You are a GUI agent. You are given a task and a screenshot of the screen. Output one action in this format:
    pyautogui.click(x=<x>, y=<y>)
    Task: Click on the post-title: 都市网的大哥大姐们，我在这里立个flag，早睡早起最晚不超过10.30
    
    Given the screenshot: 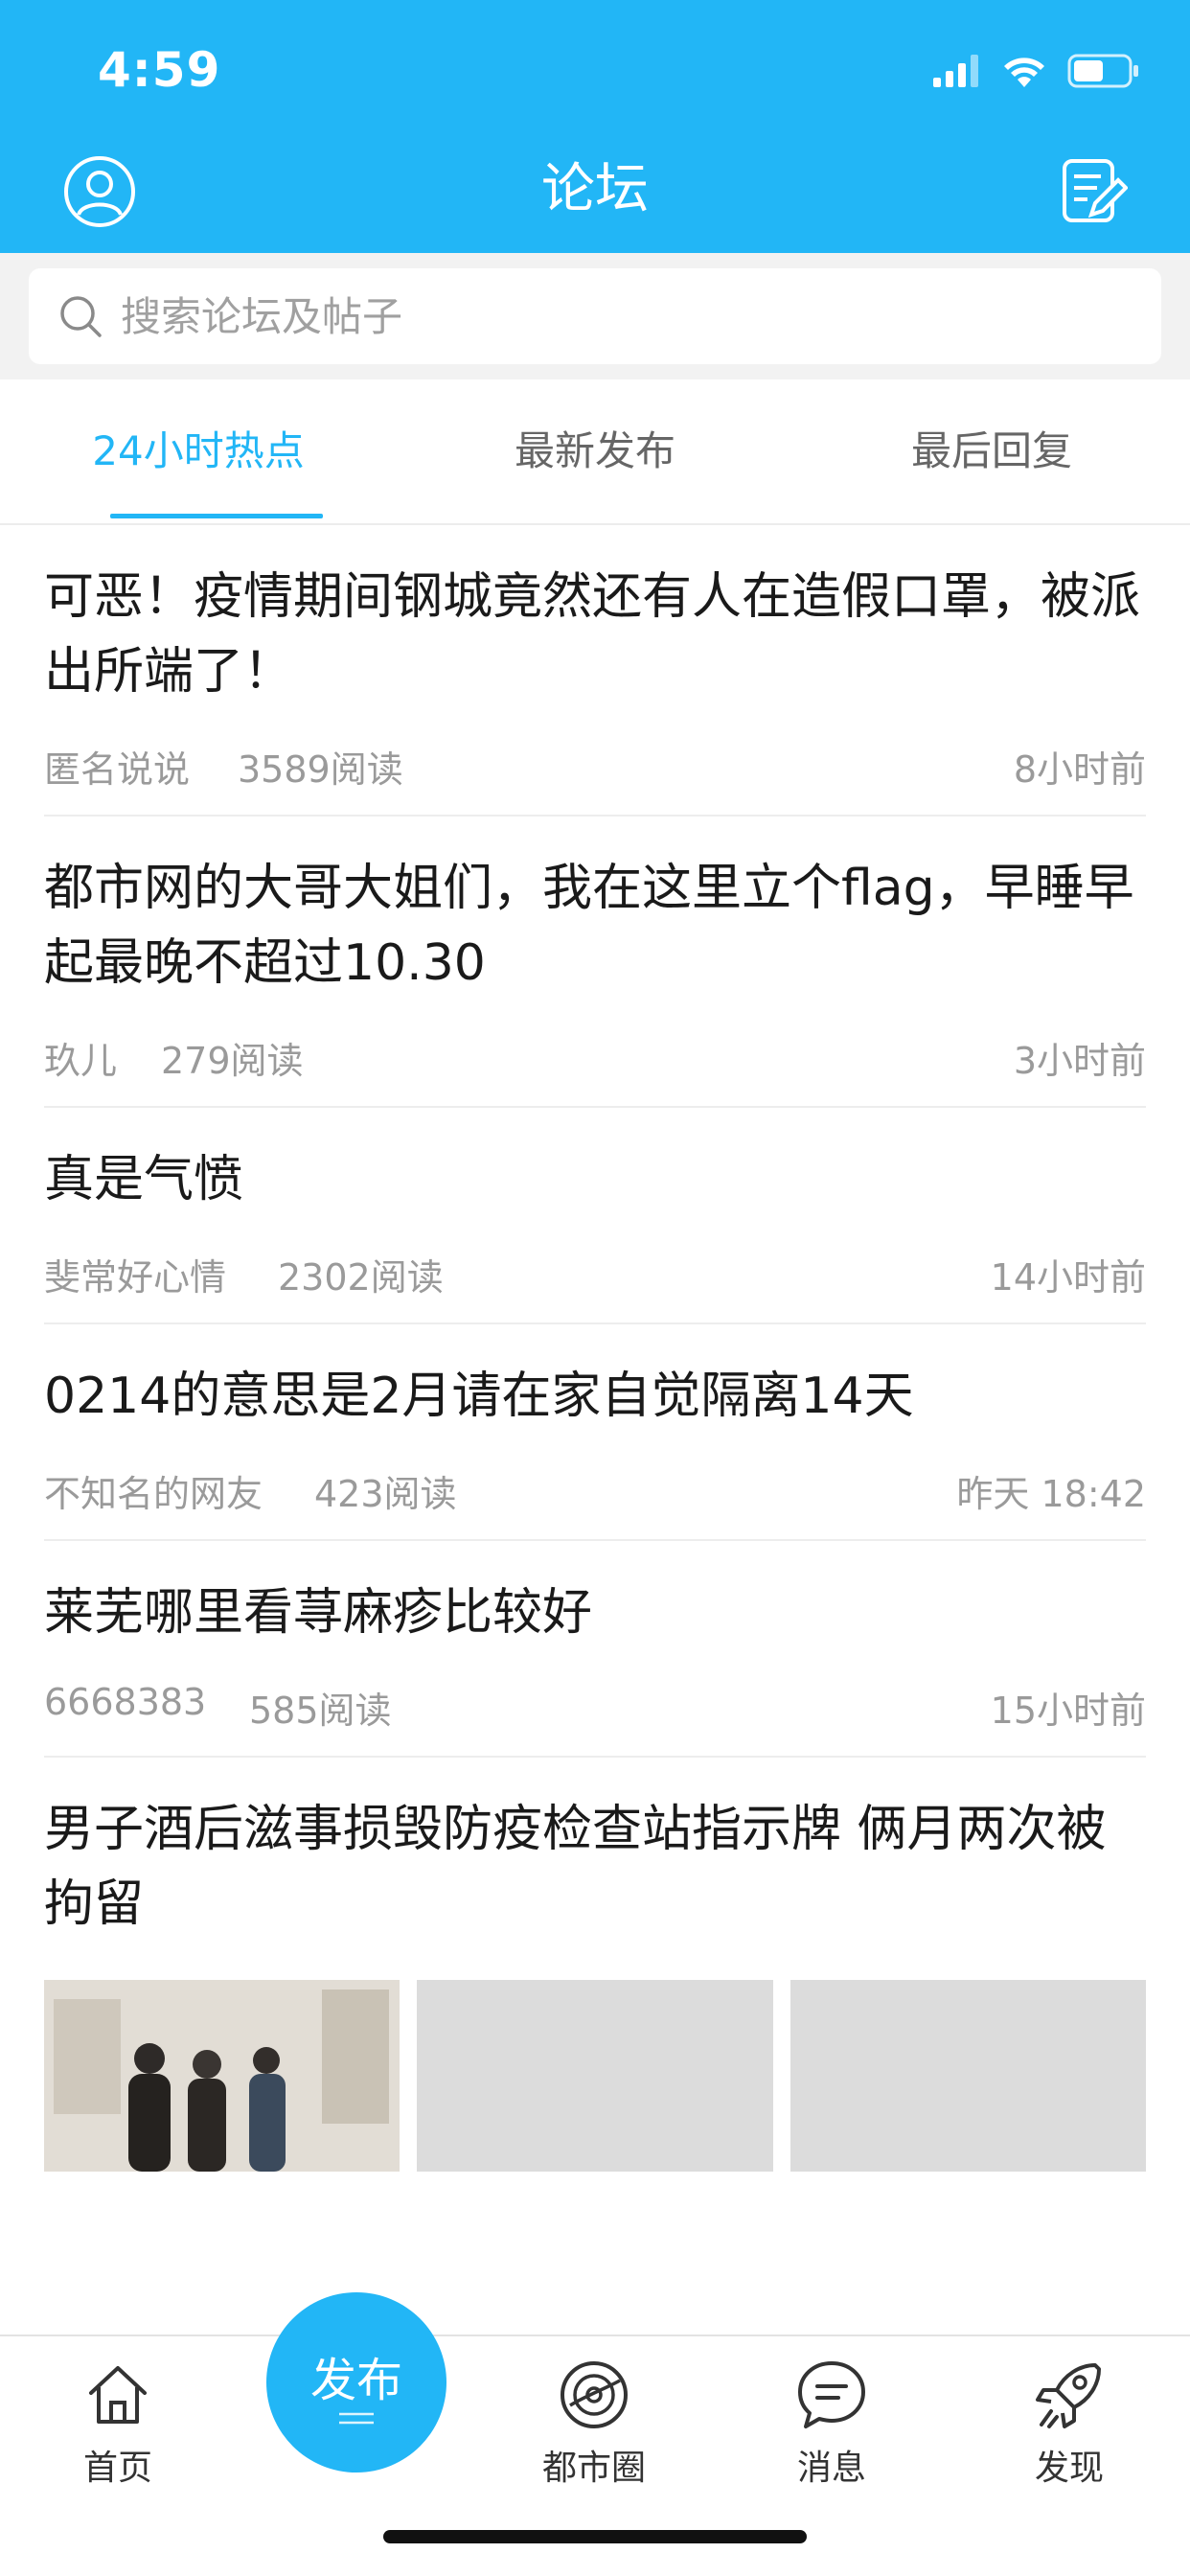 What is the action you would take?
    pyautogui.click(x=589, y=926)
    